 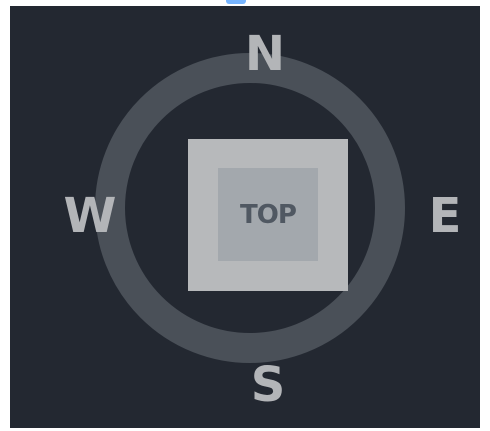 What do you see at coordinates (445, 216) in the screenshot?
I see `compass-east-label: E` at bounding box center [445, 216].